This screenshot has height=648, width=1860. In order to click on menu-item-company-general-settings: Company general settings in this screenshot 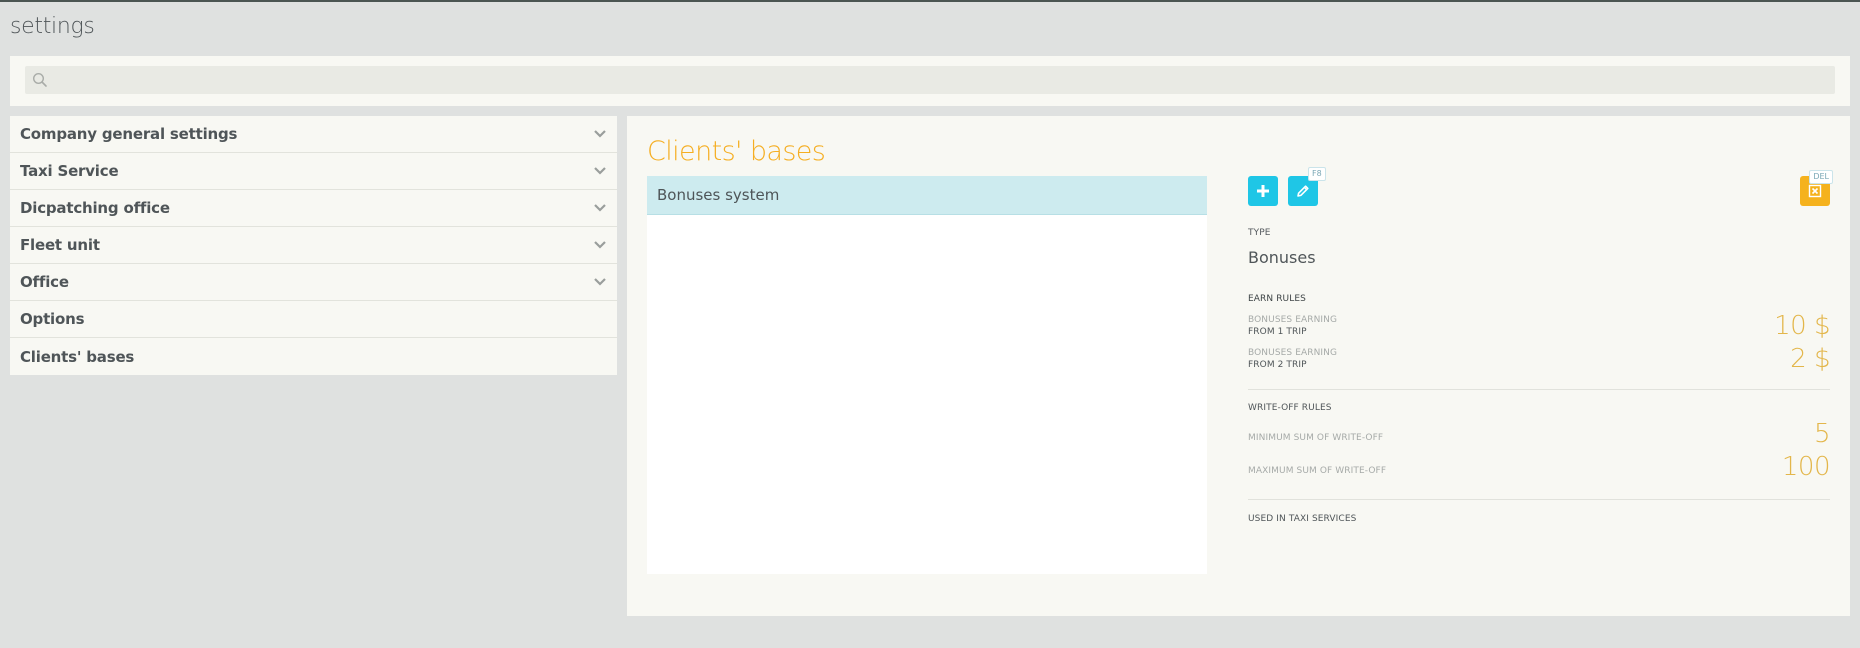, I will do `click(313, 134)`.